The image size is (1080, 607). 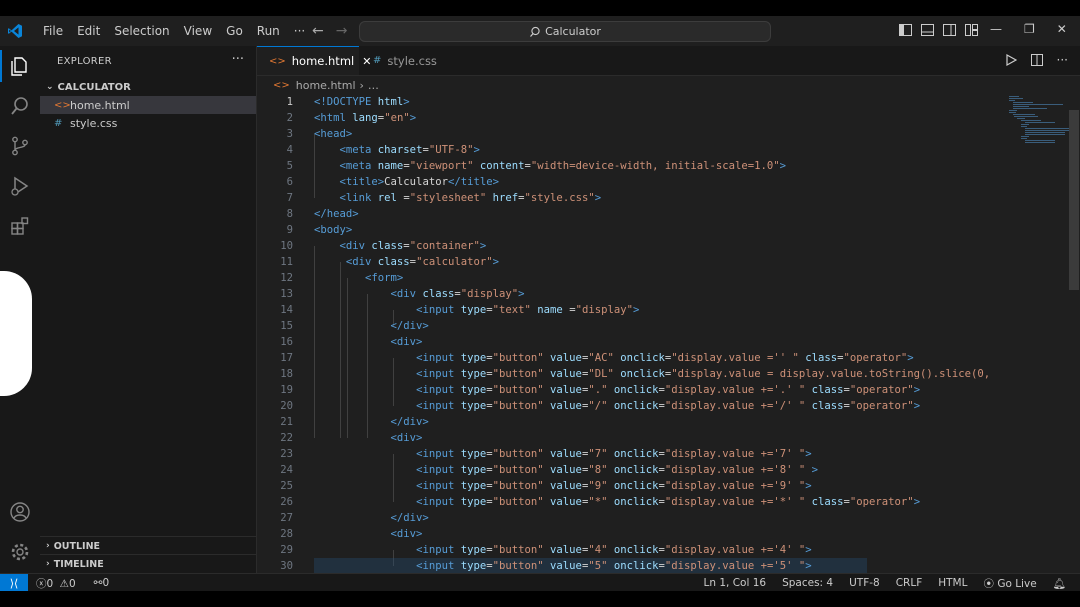 I want to click on html-file-icon: <>, so click(x=281, y=85).